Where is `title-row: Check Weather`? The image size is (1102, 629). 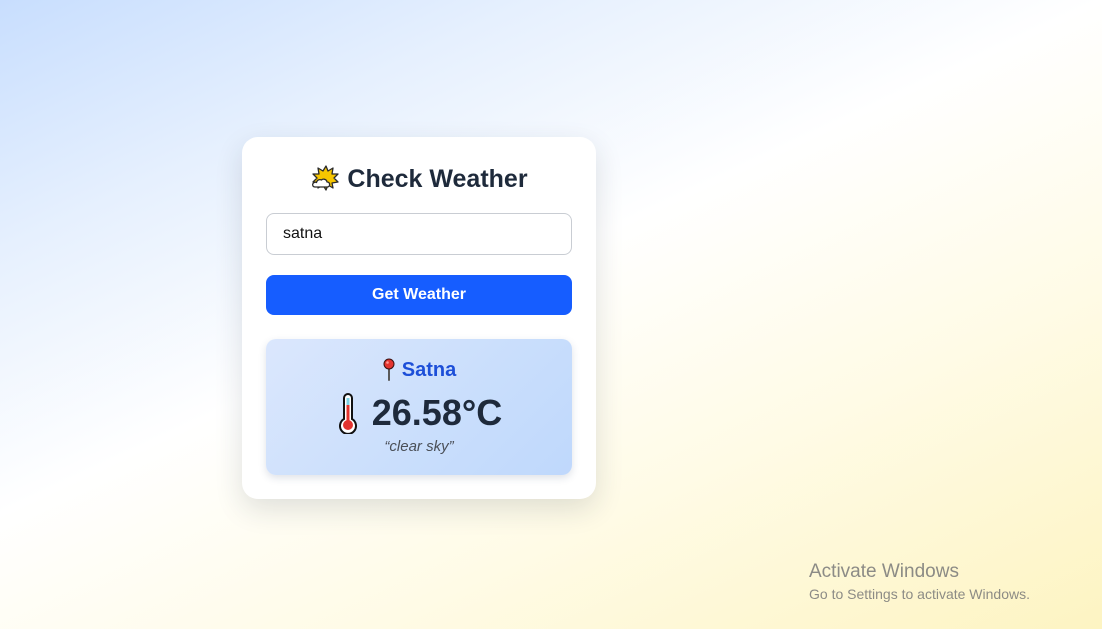 title-row: Check Weather is located at coordinates (419, 179).